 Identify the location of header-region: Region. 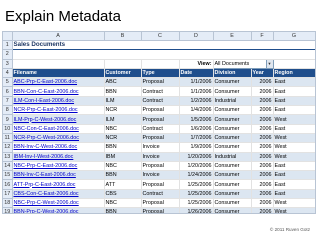
(294, 73).